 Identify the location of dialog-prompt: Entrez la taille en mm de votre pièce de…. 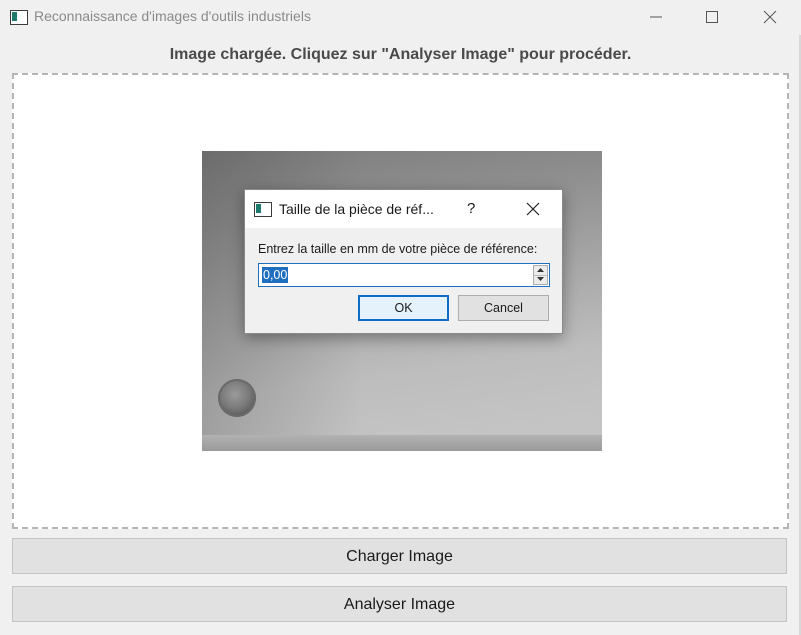
(398, 249).